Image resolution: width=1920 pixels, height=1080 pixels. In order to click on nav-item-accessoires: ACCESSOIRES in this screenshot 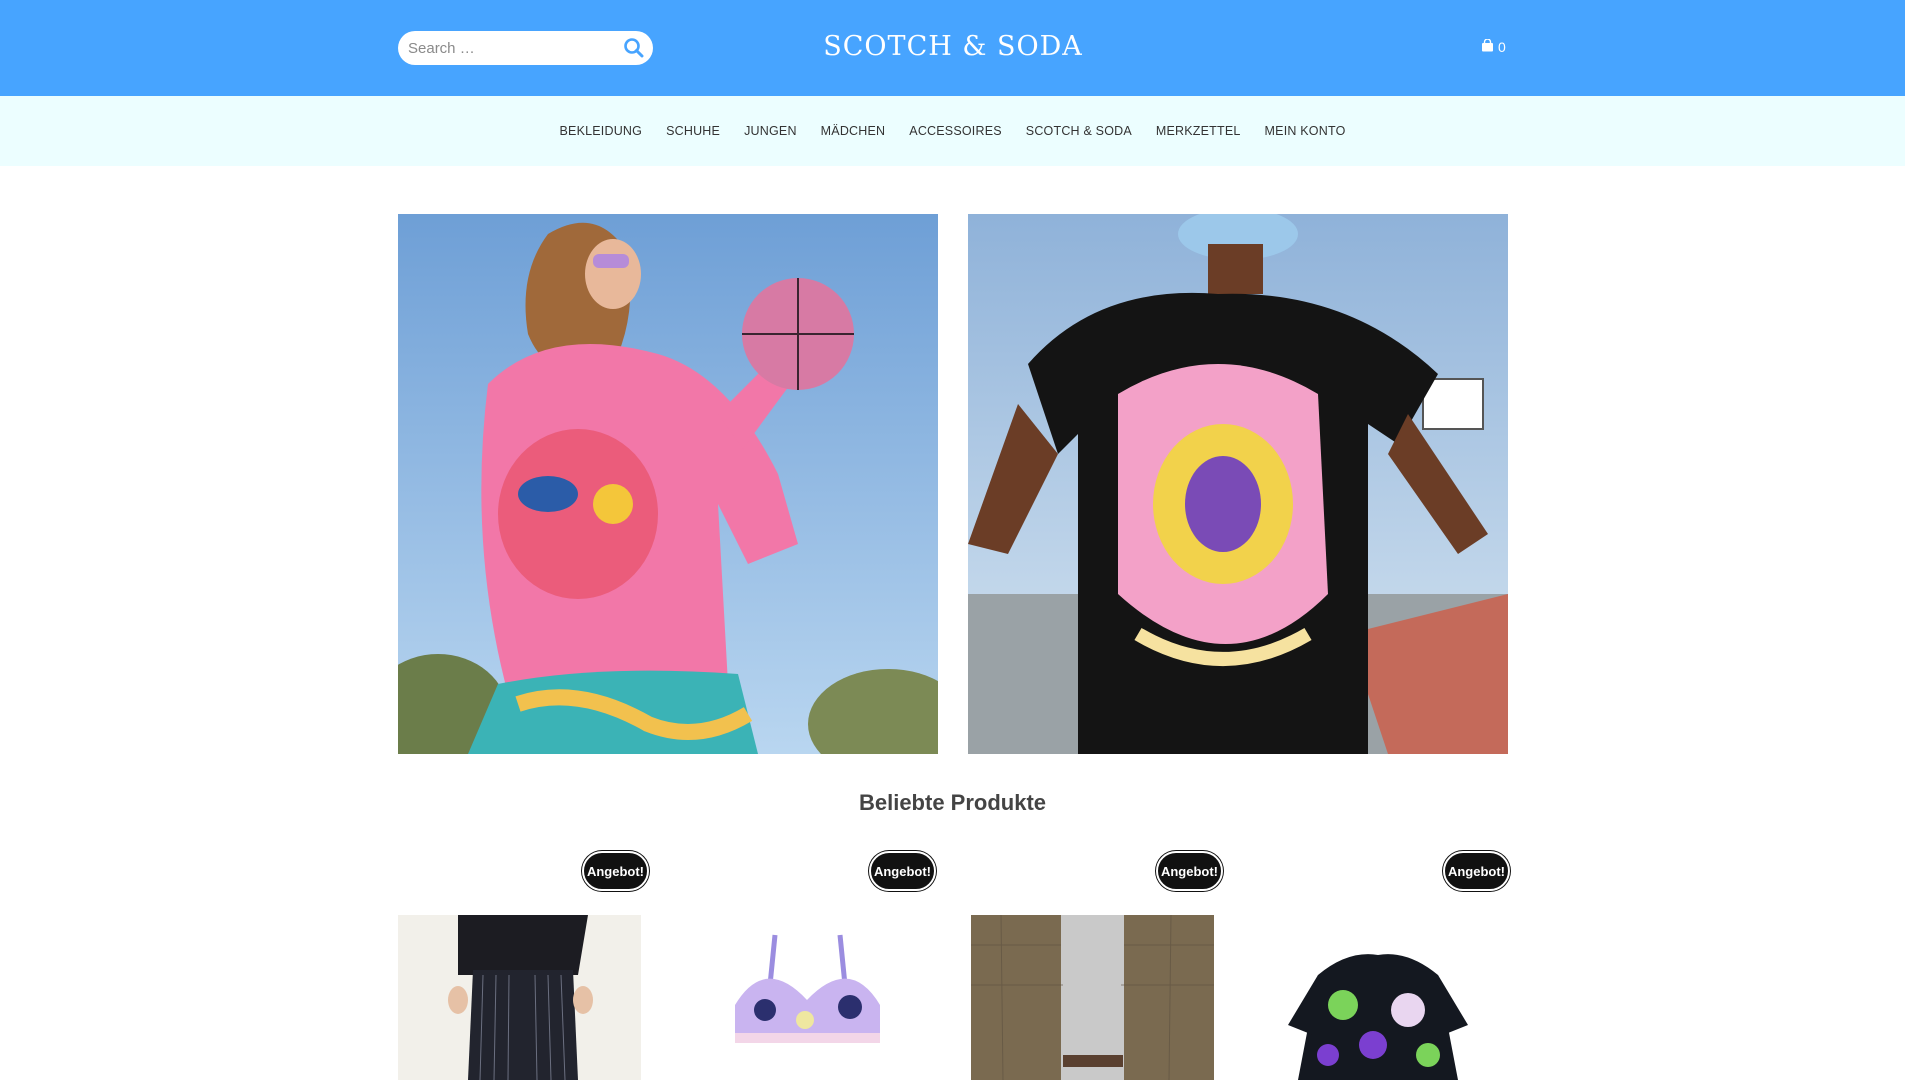, I will do `click(955, 131)`.